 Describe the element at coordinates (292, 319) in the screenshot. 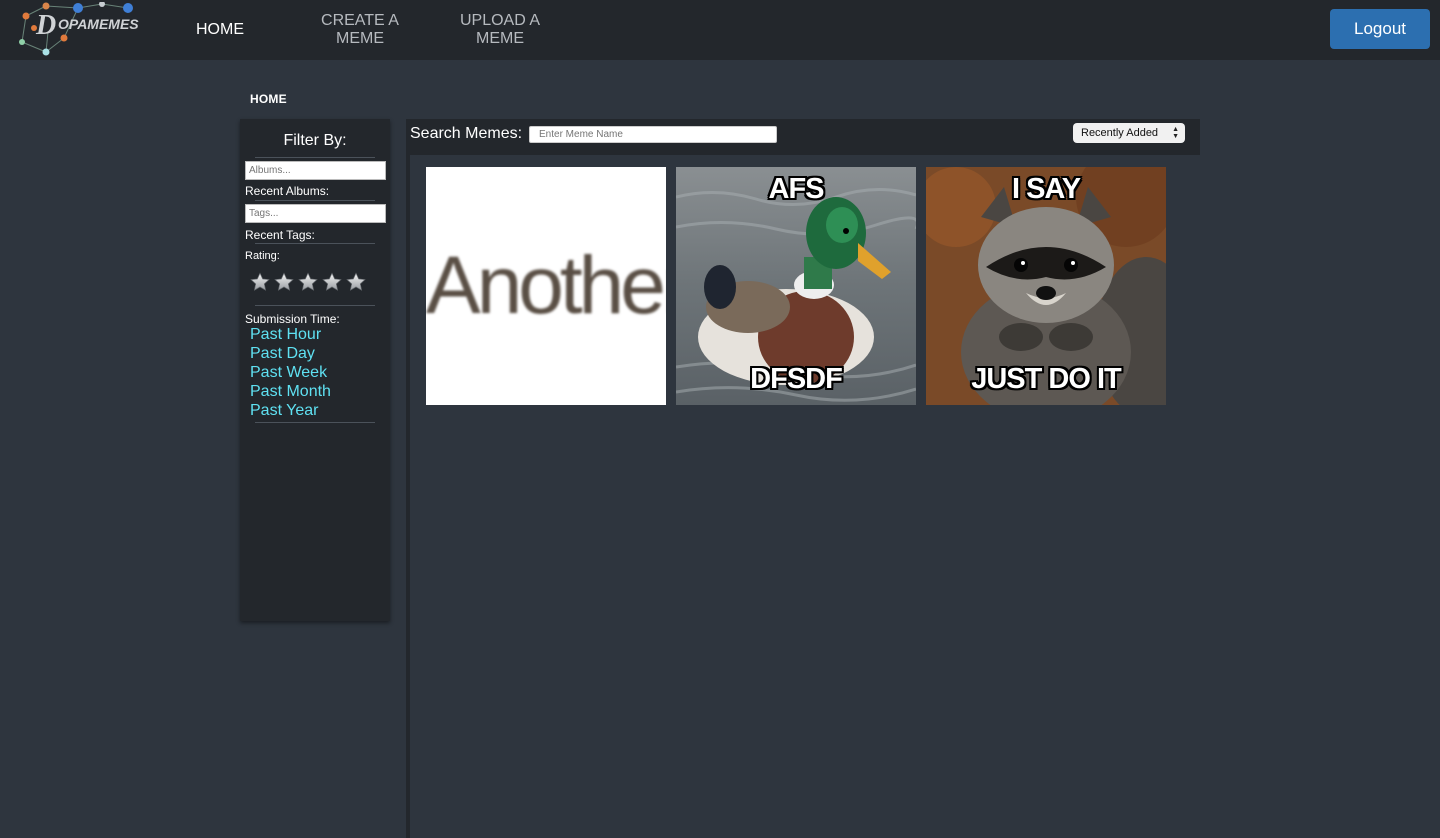

I see `submission-time-label: Submission Time:` at that location.